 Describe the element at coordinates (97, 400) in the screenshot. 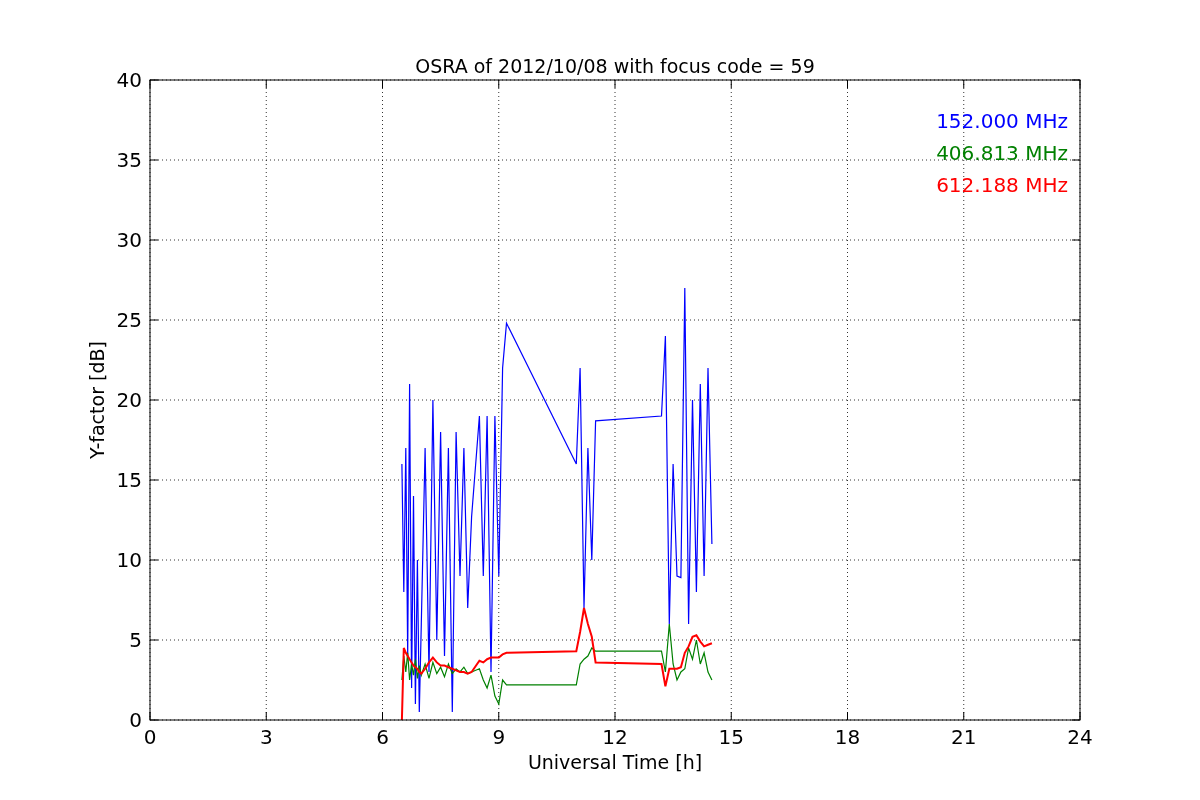

I see `y-axis-label: Y-factor [dB]` at that location.